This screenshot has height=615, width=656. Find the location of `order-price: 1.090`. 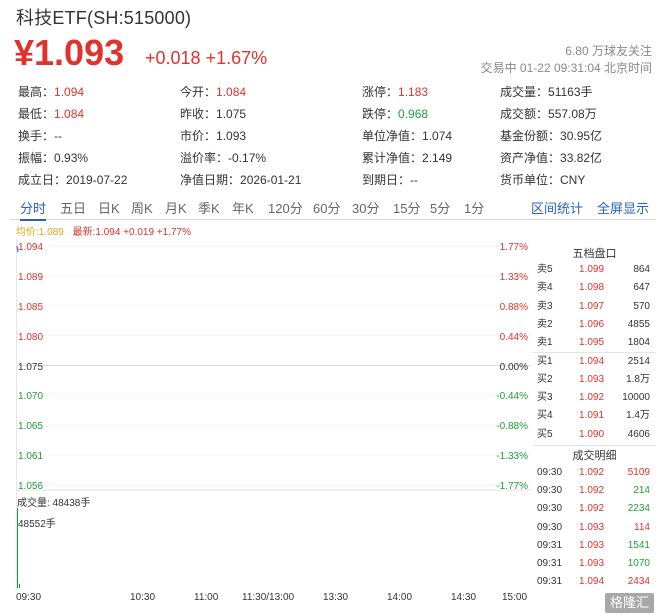

order-price: 1.090 is located at coordinates (592, 434).